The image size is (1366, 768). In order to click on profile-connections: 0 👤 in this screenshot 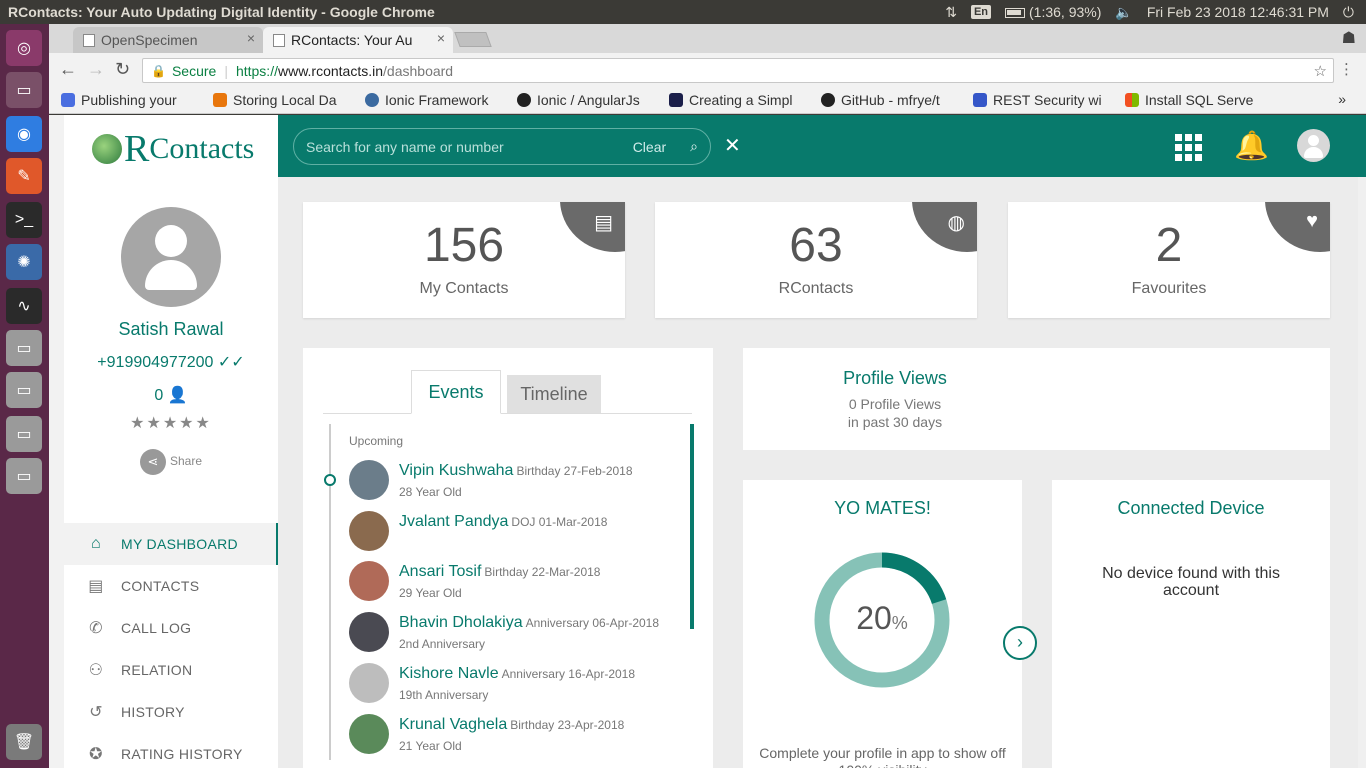, I will do `click(171, 395)`.